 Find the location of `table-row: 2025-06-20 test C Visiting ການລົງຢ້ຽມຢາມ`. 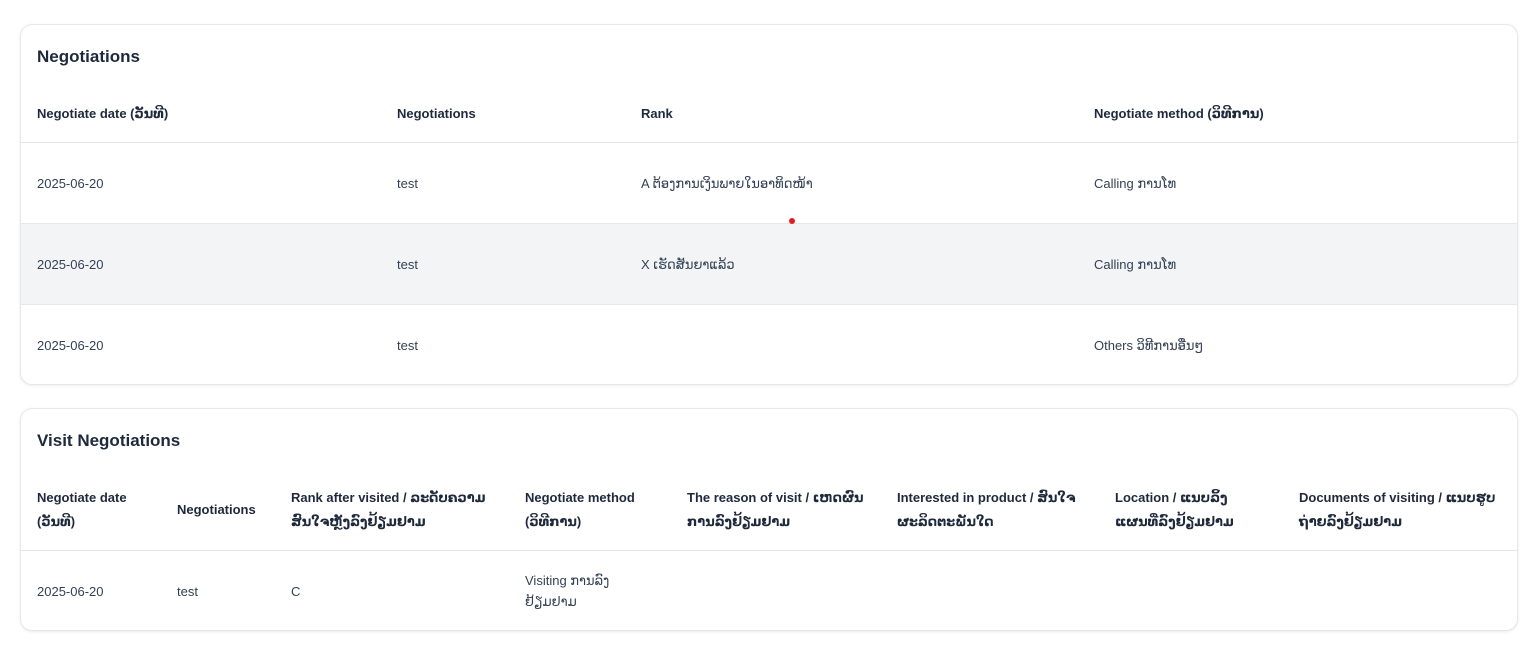

table-row: 2025-06-20 test C Visiting ການລົງຢ້ຽມຢາມ is located at coordinates (769, 591).